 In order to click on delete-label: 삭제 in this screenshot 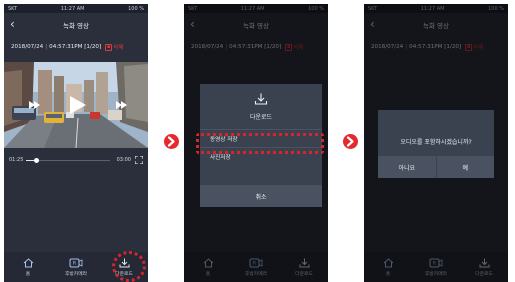, I will do `click(118, 48)`.